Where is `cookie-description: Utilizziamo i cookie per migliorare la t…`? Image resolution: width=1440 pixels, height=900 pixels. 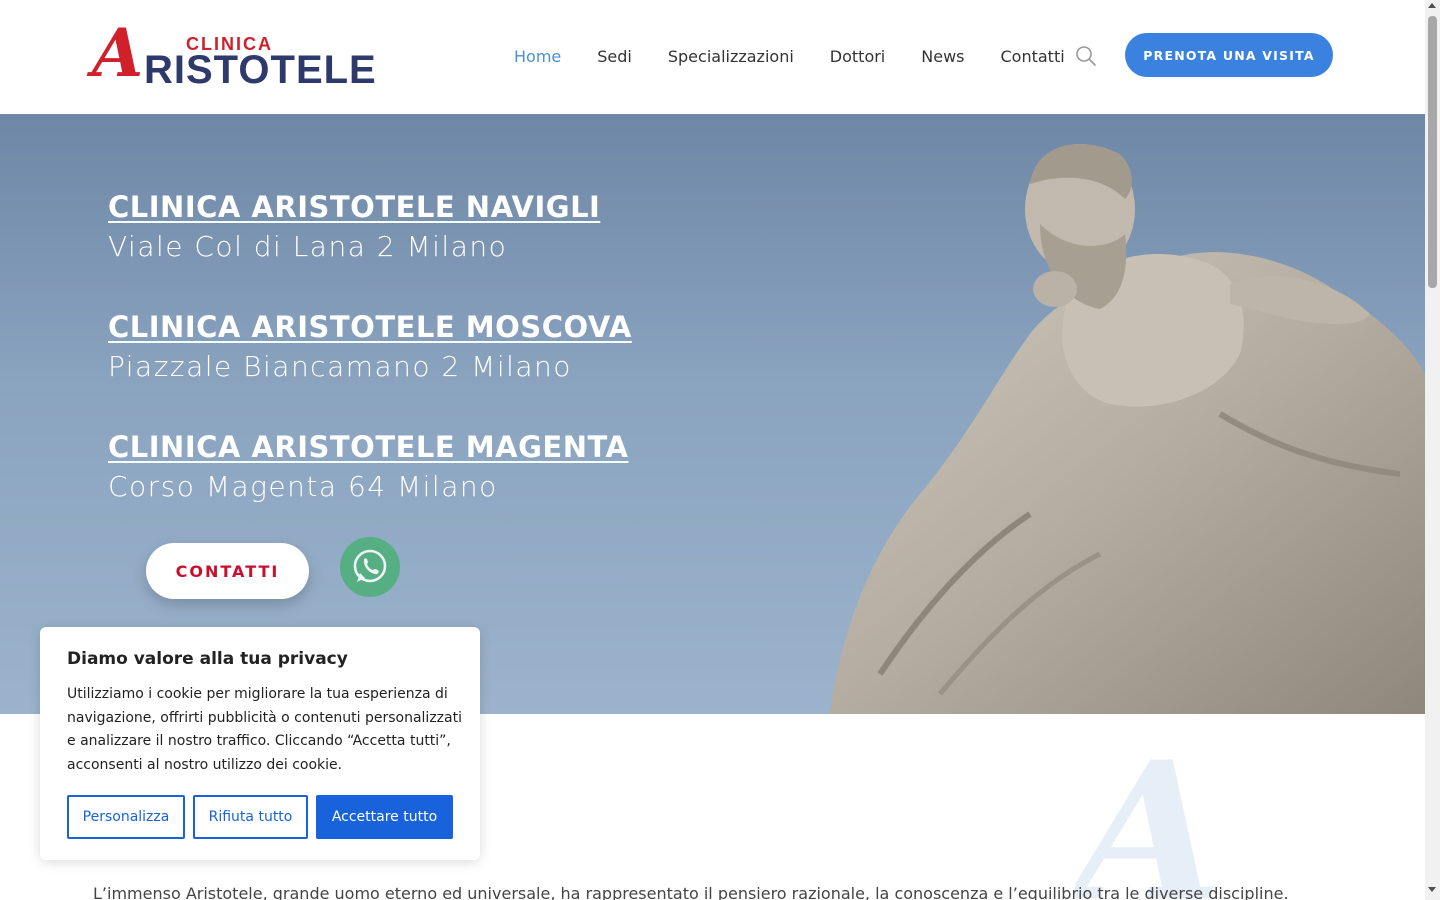
cookie-description: Utilizziamo i cookie per migliorare la t… is located at coordinates (264, 729).